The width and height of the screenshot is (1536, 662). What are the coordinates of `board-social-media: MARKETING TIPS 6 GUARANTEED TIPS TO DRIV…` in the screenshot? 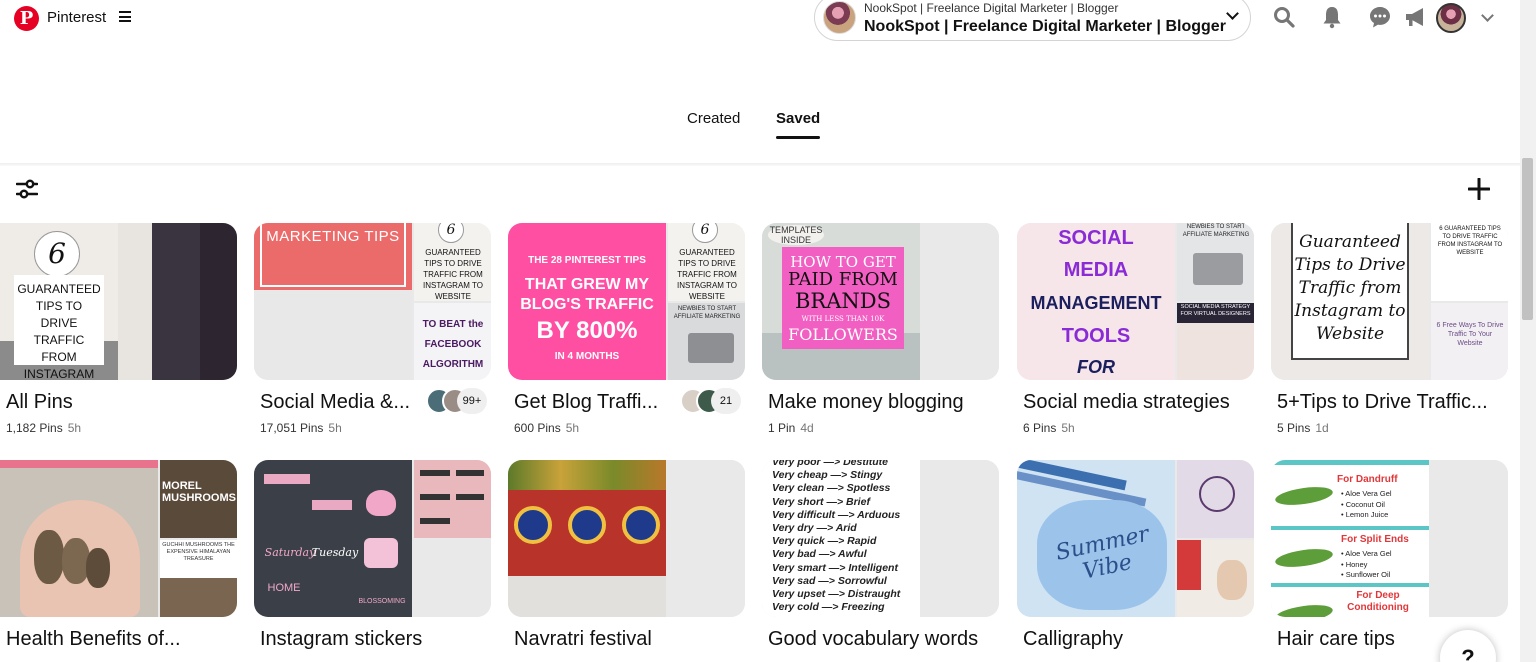 It's located at (372, 329).